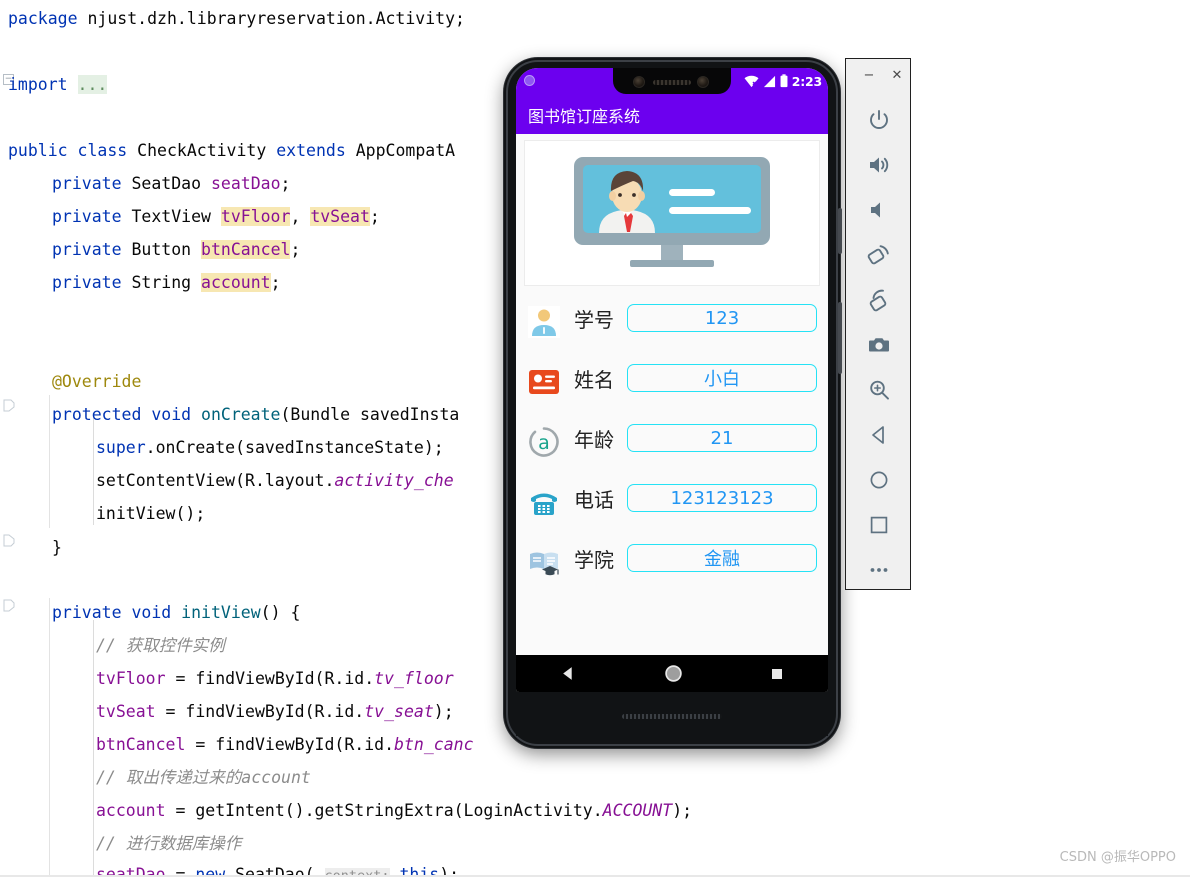  Describe the element at coordinates (280, 612) in the screenshot. I see `code-token: () {` at that location.